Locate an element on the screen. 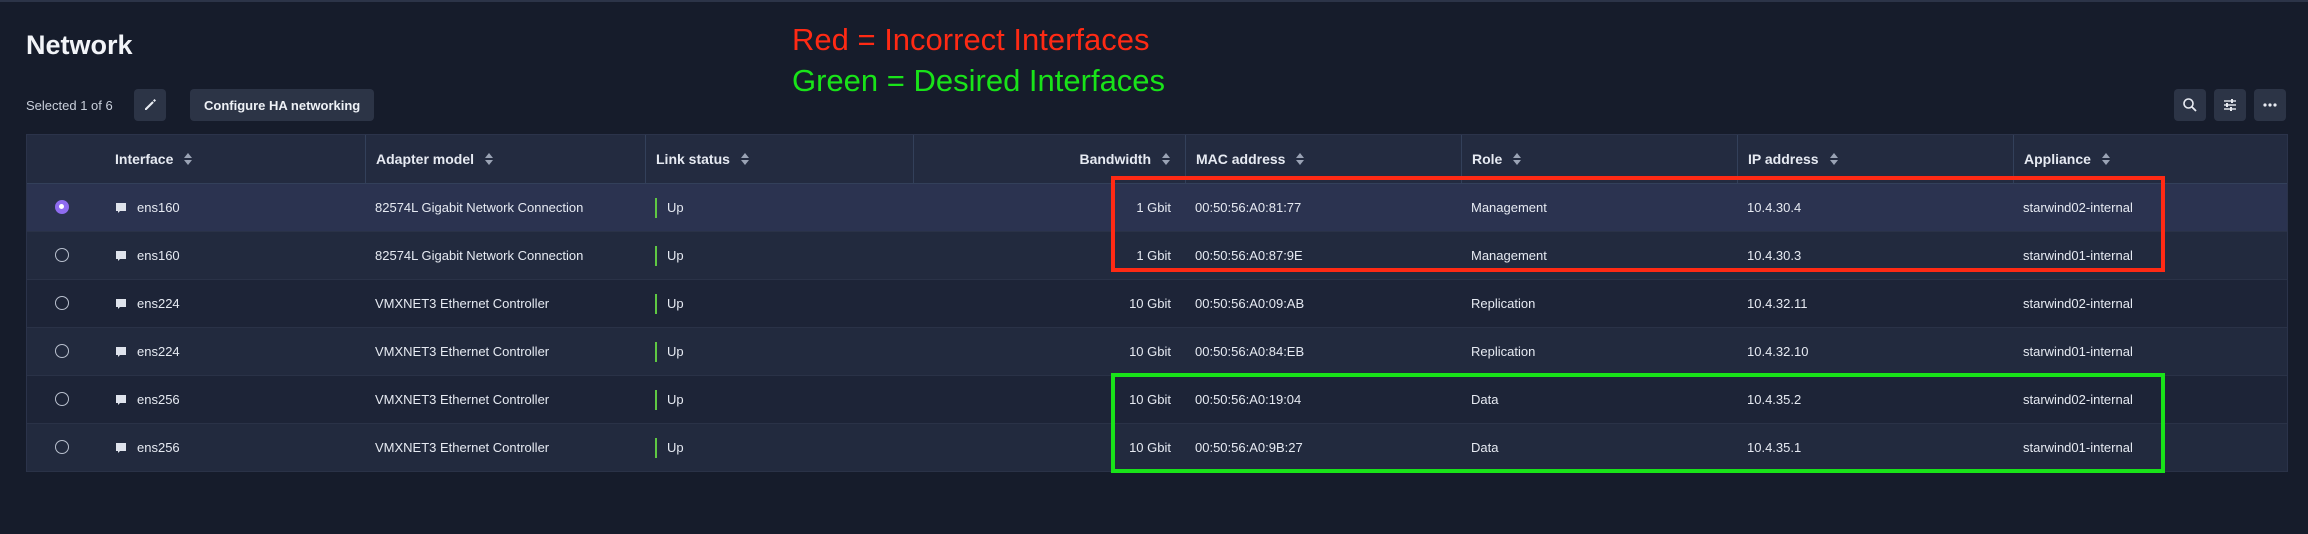 The image size is (2308, 534). search-button is located at coordinates (2190, 105).